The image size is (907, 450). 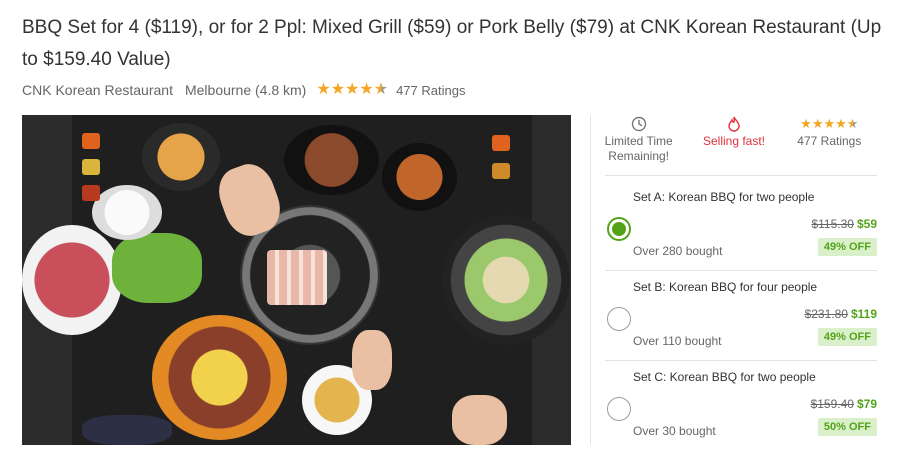 What do you see at coordinates (678, 251) in the screenshot?
I see `bought-count: Over 280 bought` at bounding box center [678, 251].